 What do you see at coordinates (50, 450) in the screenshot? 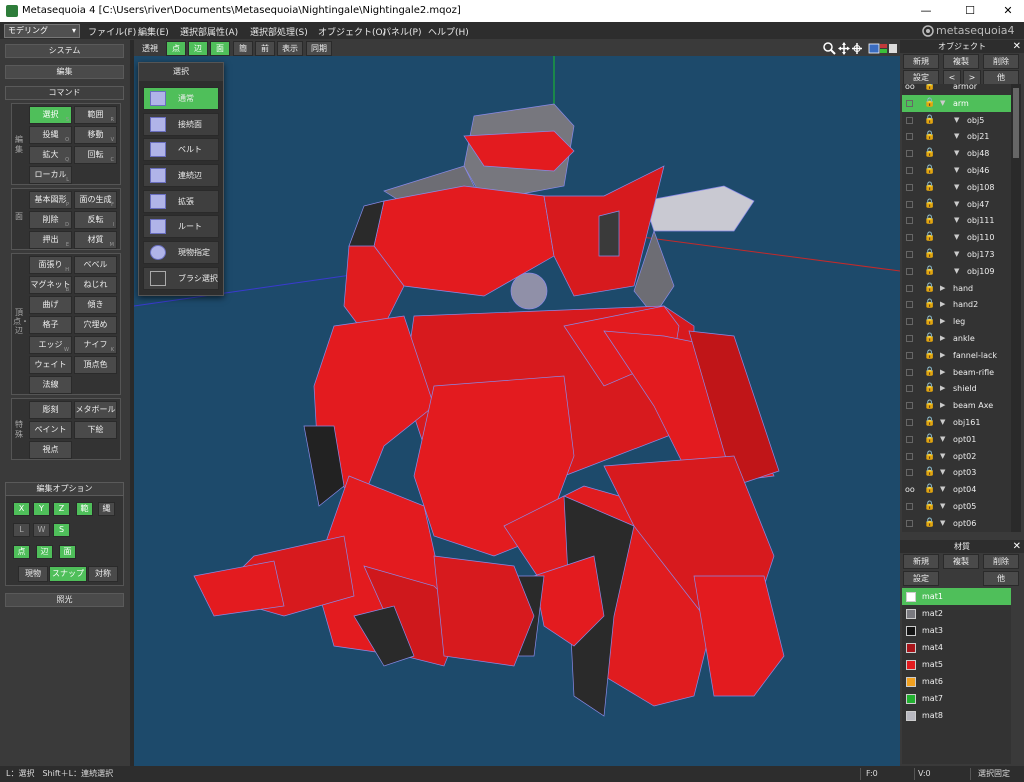
I see `viewpoint-button: 視点` at bounding box center [50, 450].